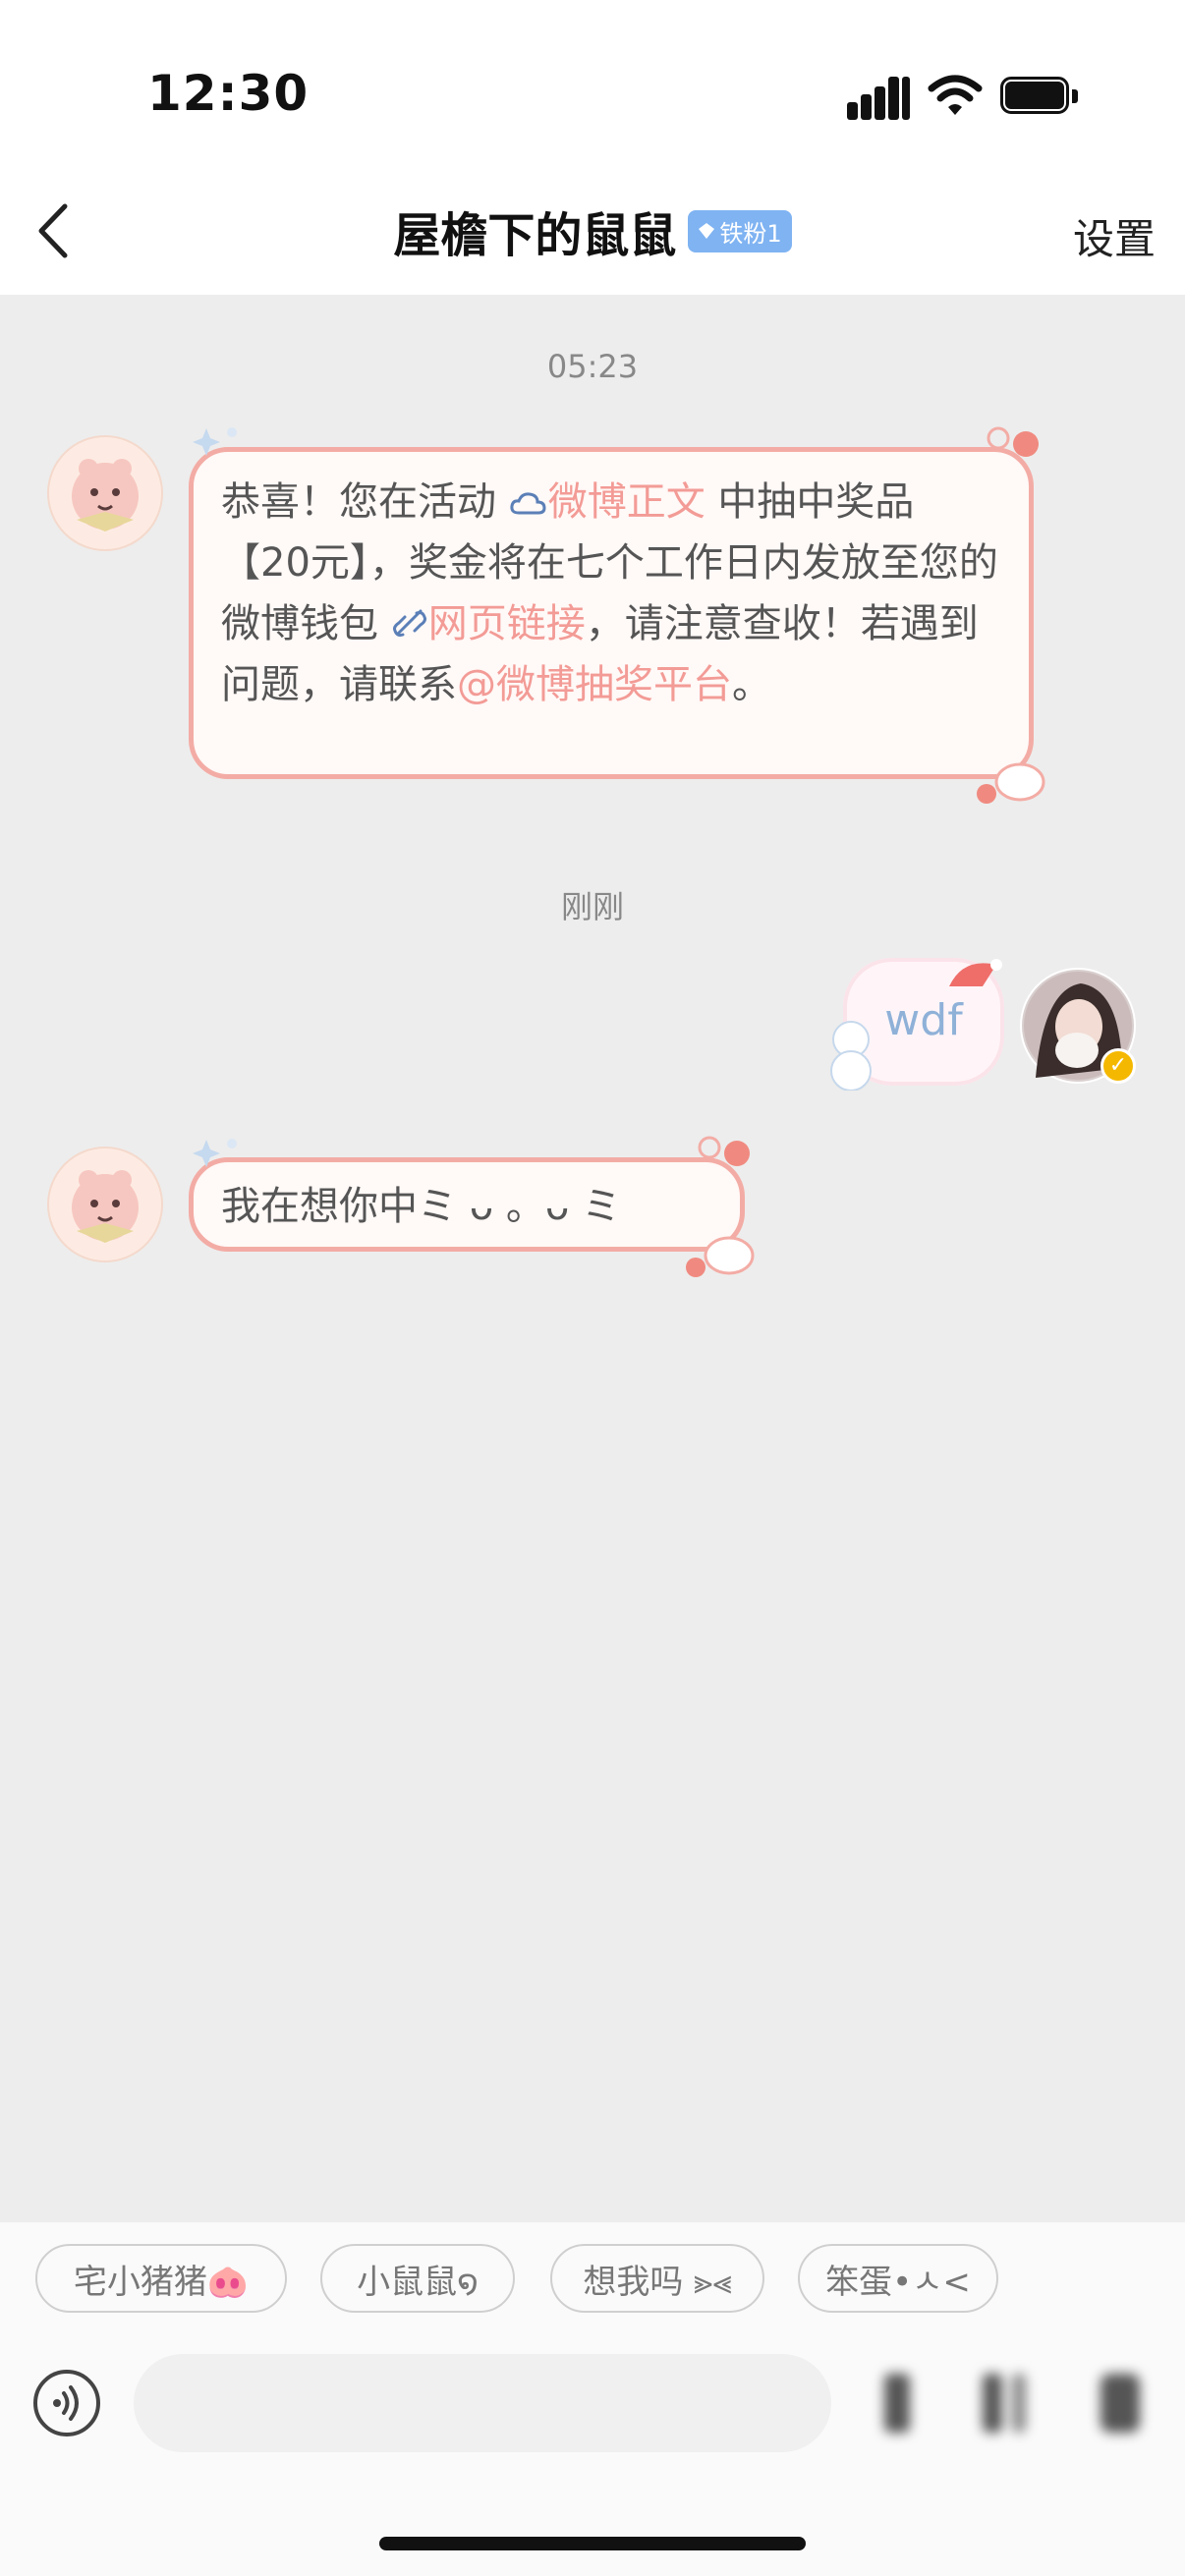 This screenshot has height=2576, width=1185. What do you see at coordinates (851, 1056) in the screenshot?
I see `snowman-decoration-icon` at bounding box center [851, 1056].